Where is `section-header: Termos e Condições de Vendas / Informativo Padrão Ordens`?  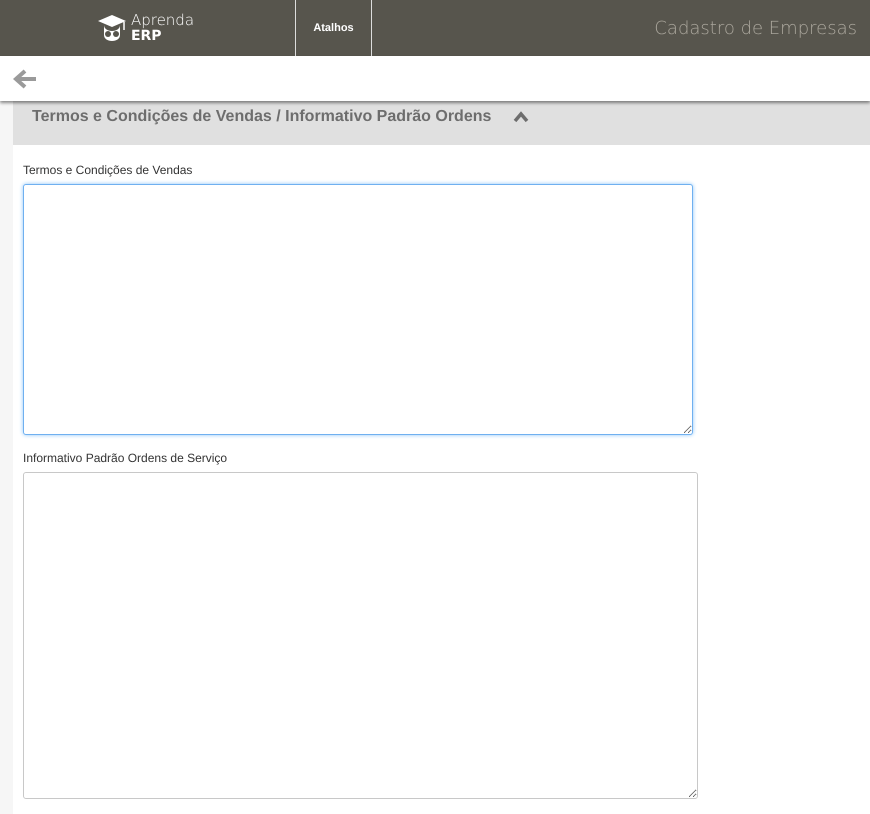 section-header: Termos e Condições de Vendas / Informativo Padrão Ordens is located at coordinates (441, 123).